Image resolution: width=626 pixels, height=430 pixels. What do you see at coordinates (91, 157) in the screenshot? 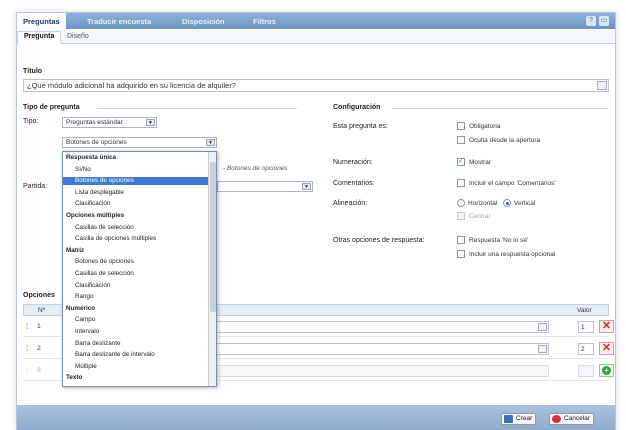
I see `dropdown-group-header: Respuesta única` at bounding box center [91, 157].